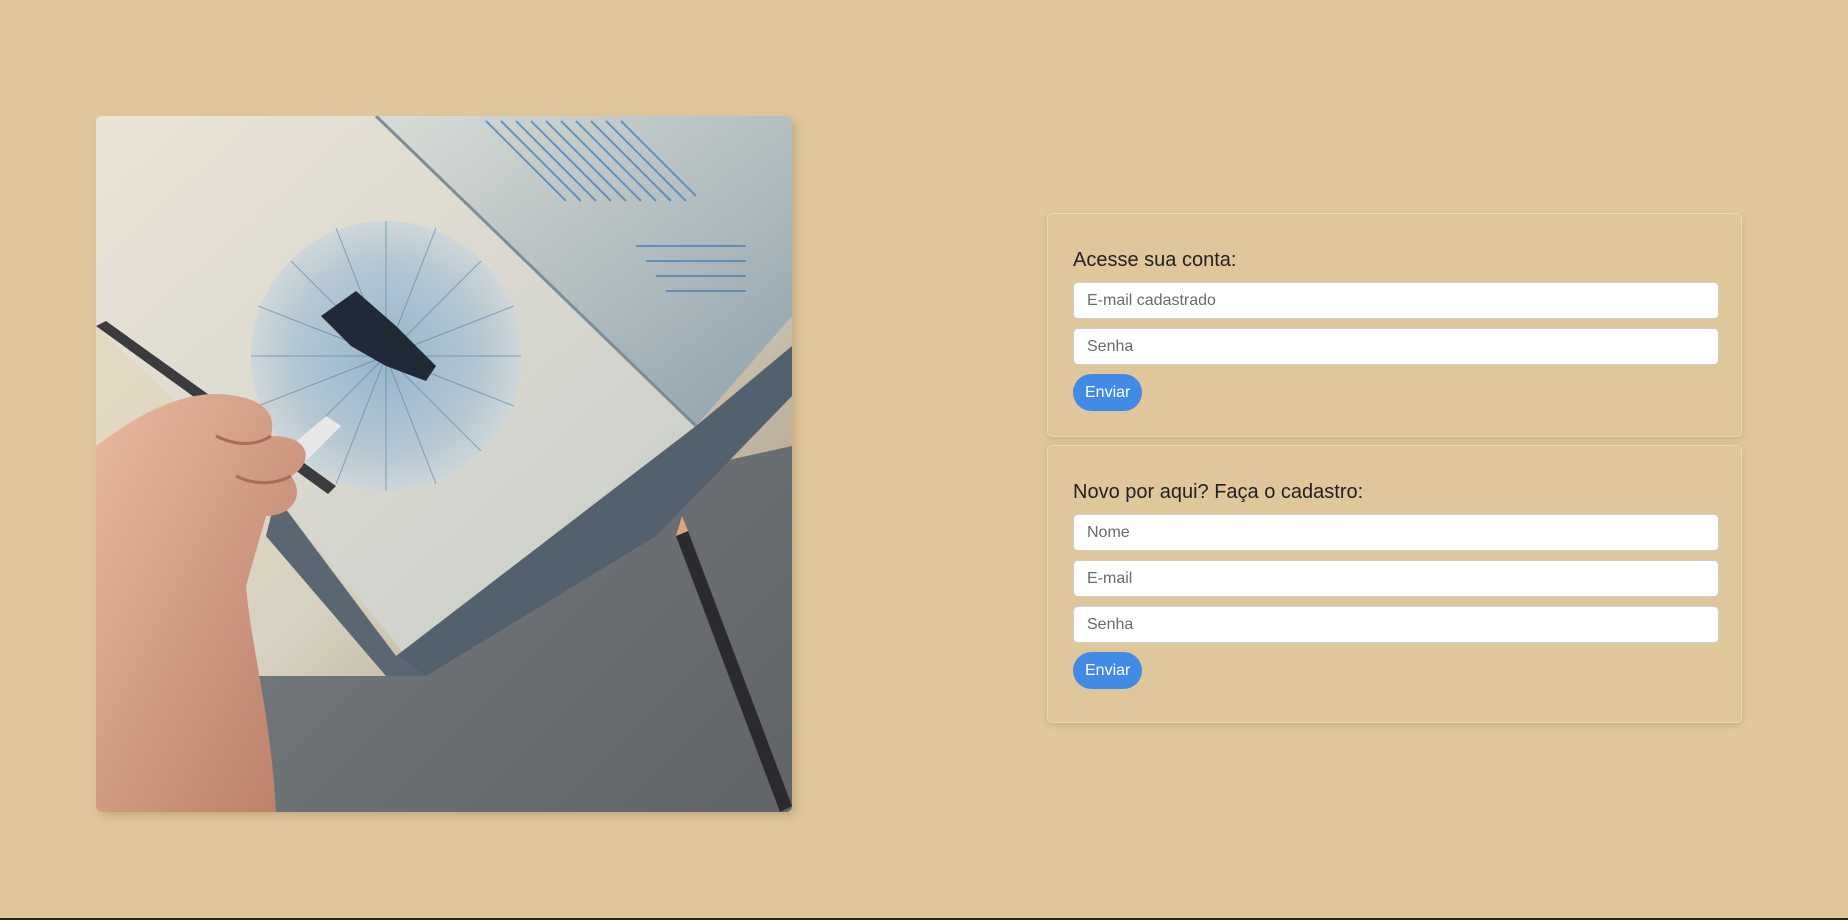 This screenshot has height=920, width=1848. I want to click on signup-name-input, so click(1396, 532).